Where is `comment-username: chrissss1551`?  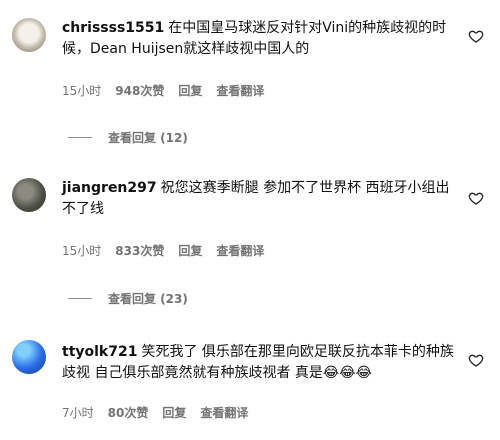 comment-username: chrissss1551 is located at coordinates (113, 28).